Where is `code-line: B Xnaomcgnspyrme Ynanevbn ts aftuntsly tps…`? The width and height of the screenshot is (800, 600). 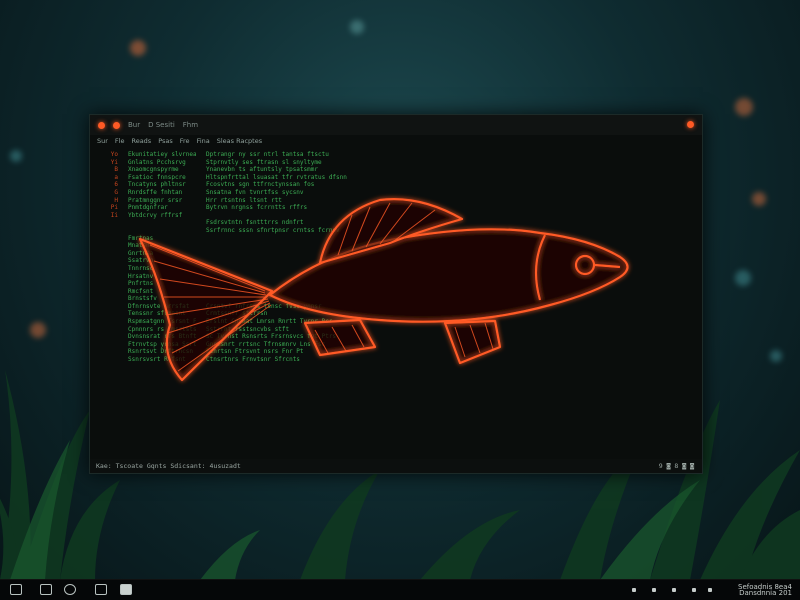
code-line: B Xnaomcgnspyrme Ynanevbn ts aftuntsly tps… is located at coordinates (395, 170).